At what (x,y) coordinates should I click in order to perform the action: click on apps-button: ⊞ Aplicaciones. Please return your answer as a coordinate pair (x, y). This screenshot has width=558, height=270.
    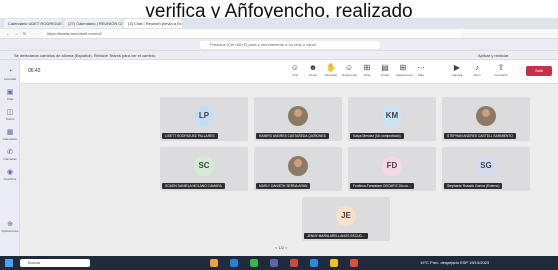
    Looking at the image, I should click on (404, 70).